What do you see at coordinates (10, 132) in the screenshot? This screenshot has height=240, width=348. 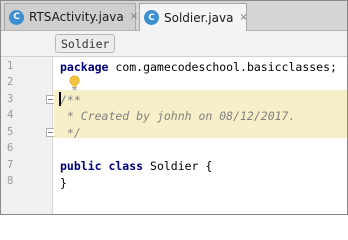 I see `line-number: 5` at bounding box center [10, 132].